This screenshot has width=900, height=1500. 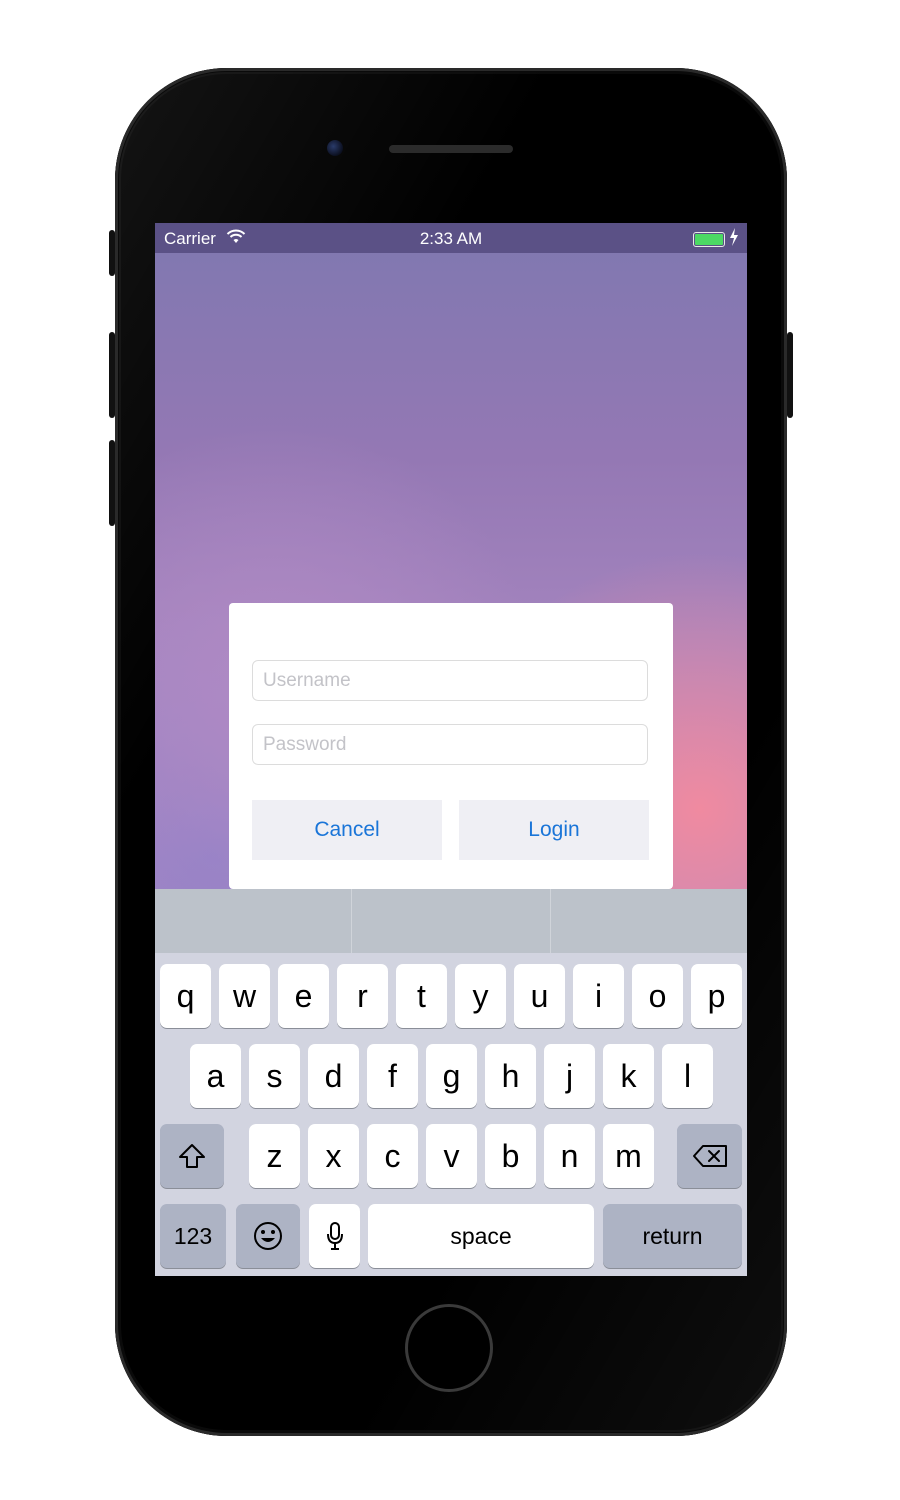 I want to click on shift-key, so click(x=192, y=1156).